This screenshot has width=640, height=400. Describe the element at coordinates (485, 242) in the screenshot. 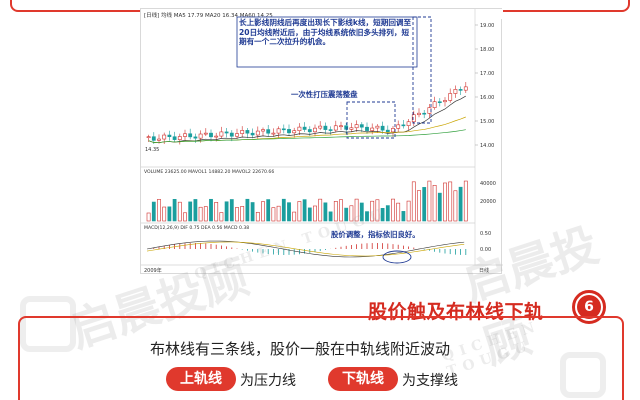

I see `macd-axis: 0.50 0.00` at that location.